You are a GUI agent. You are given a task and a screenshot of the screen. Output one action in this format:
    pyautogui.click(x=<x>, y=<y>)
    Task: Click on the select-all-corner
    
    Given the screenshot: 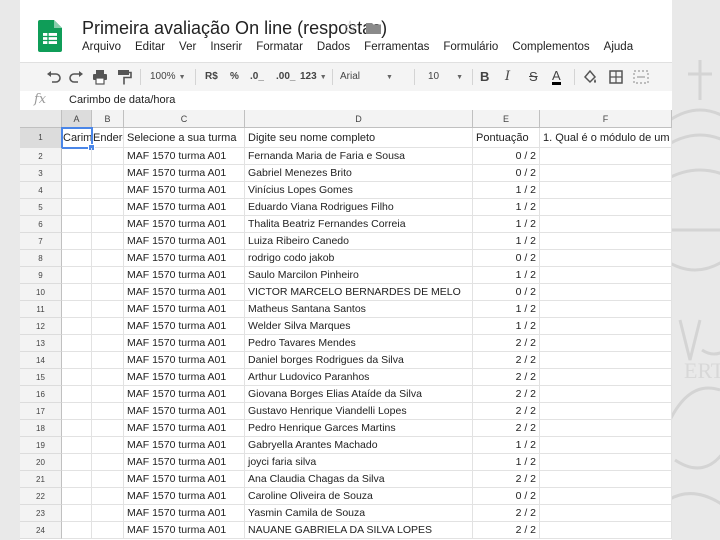 What is the action you would take?
    pyautogui.click(x=41, y=119)
    